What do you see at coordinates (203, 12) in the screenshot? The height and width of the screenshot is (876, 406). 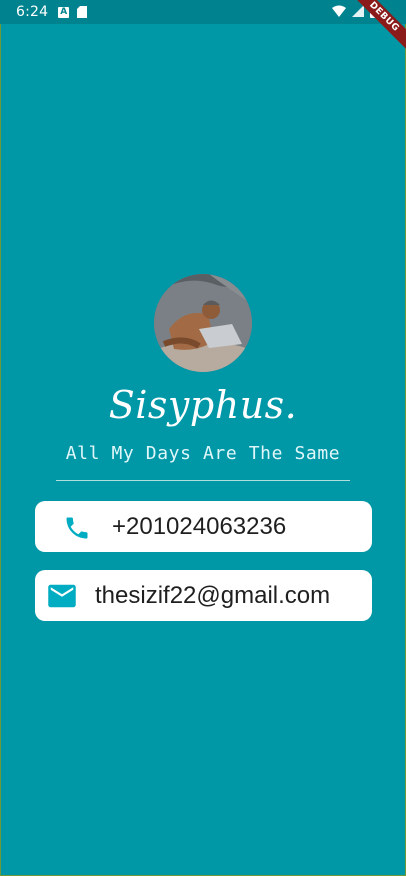 I see `status-bar: 6:24 A` at bounding box center [203, 12].